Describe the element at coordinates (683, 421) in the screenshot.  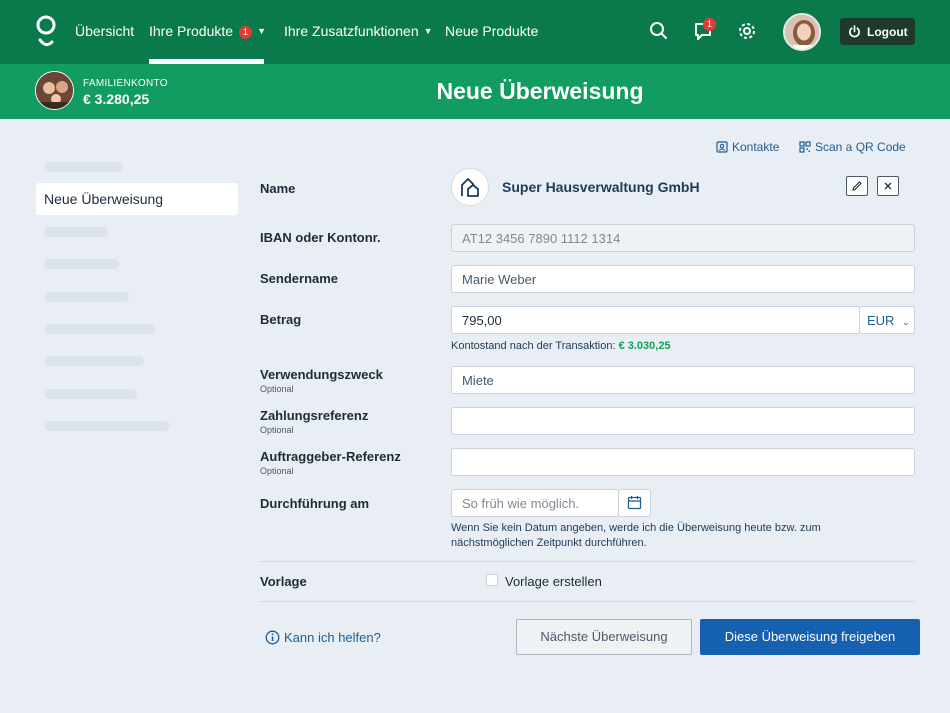
I see `payment-reference-field` at that location.